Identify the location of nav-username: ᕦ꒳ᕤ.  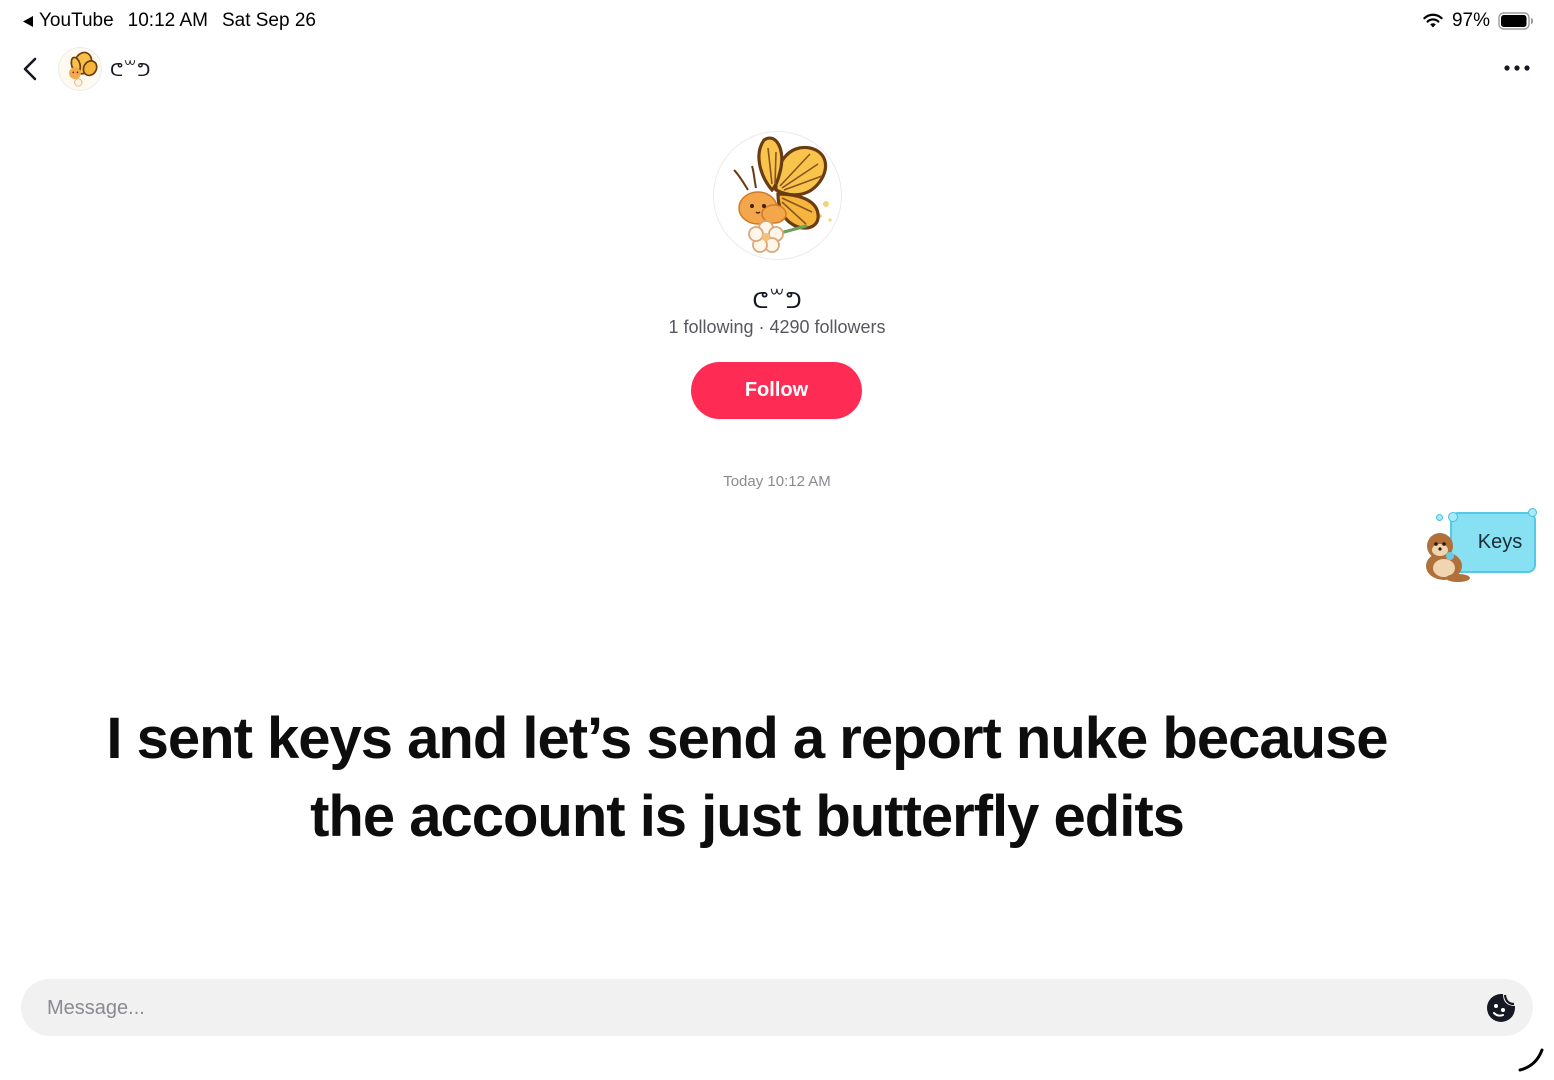
(130, 69).